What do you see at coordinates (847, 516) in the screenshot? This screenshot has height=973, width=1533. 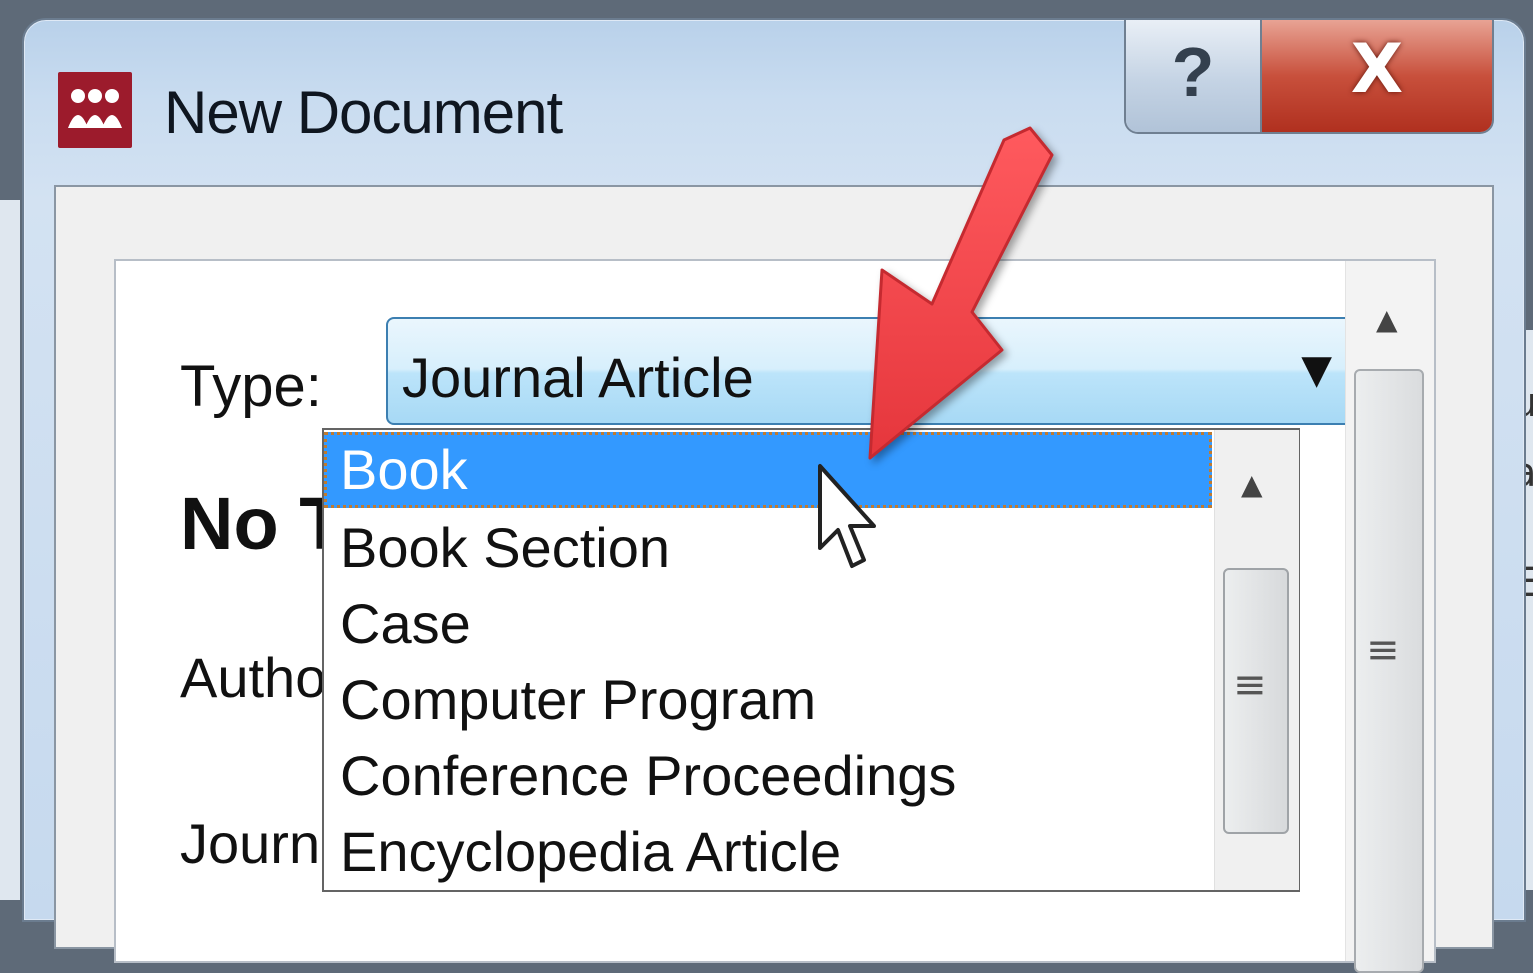 I see `mouse-cursor-icon` at bounding box center [847, 516].